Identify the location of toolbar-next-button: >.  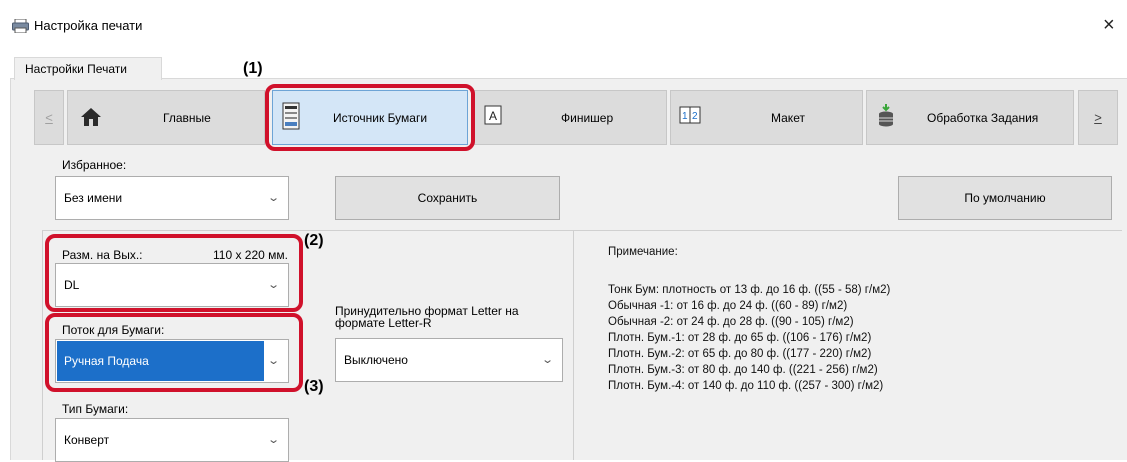
(1098, 117).